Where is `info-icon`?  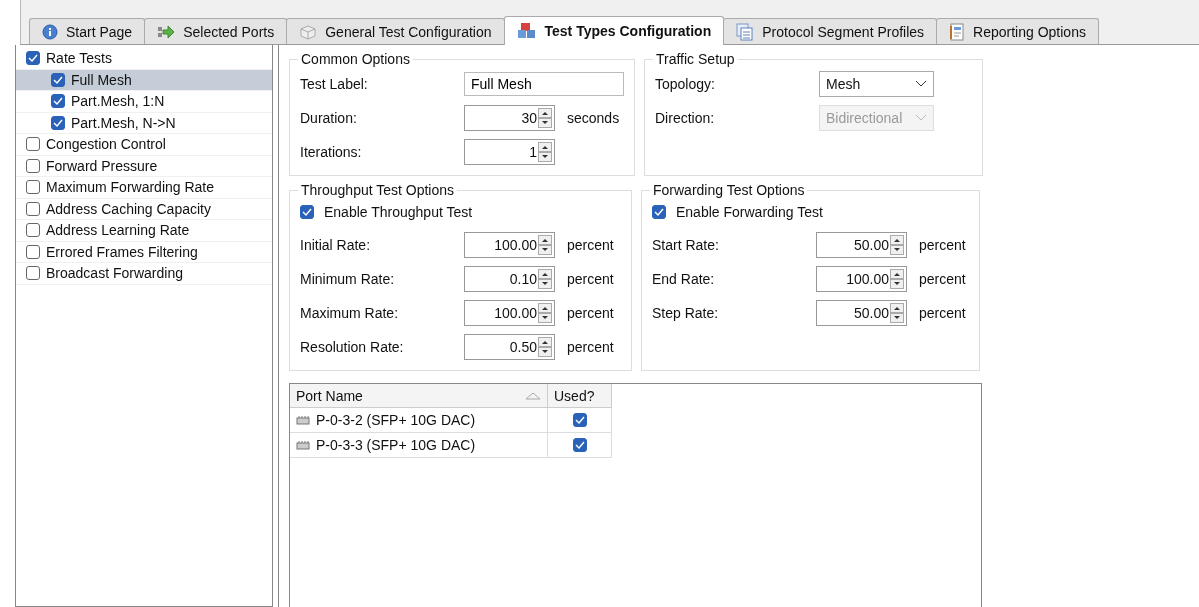
info-icon is located at coordinates (50, 31).